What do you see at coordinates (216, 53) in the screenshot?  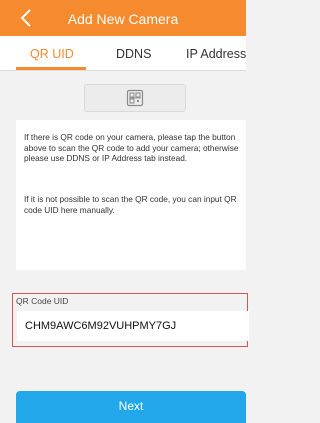 I see `tab-ip-address: IP Address` at bounding box center [216, 53].